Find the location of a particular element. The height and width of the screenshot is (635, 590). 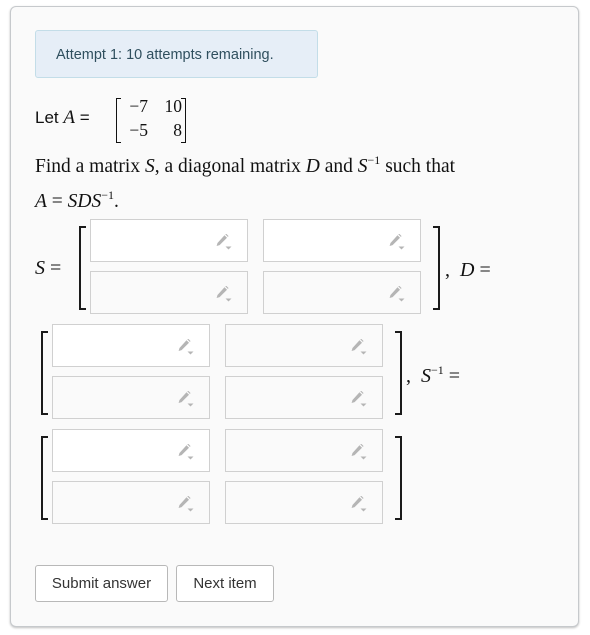

matrix-a: −7 10 −5 8 is located at coordinates (166, 120).